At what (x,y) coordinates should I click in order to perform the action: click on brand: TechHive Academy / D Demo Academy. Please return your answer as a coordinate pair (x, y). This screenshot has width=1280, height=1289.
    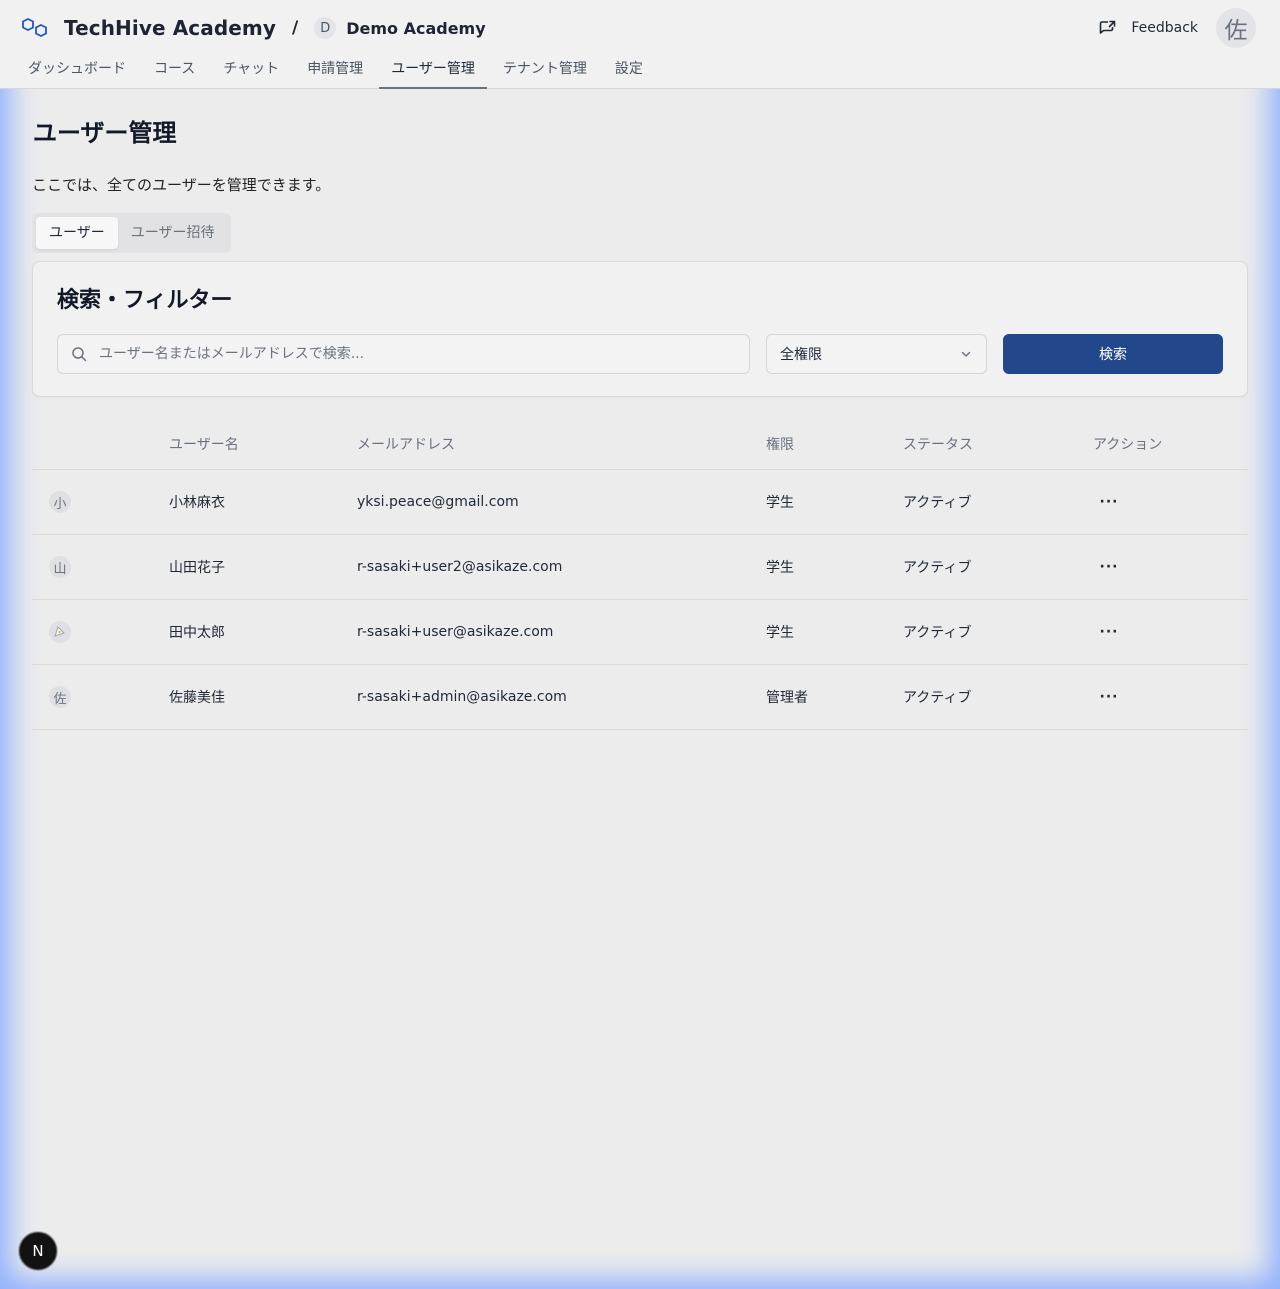
    Looking at the image, I should click on (254, 28).